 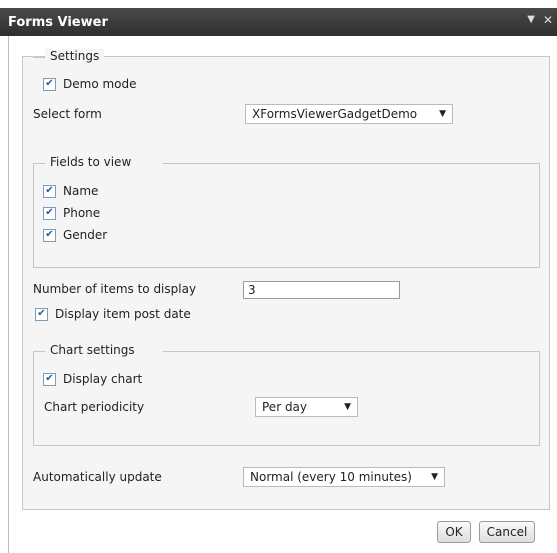 I want to click on periodicity-label: Chart periodicity, so click(x=94, y=407).